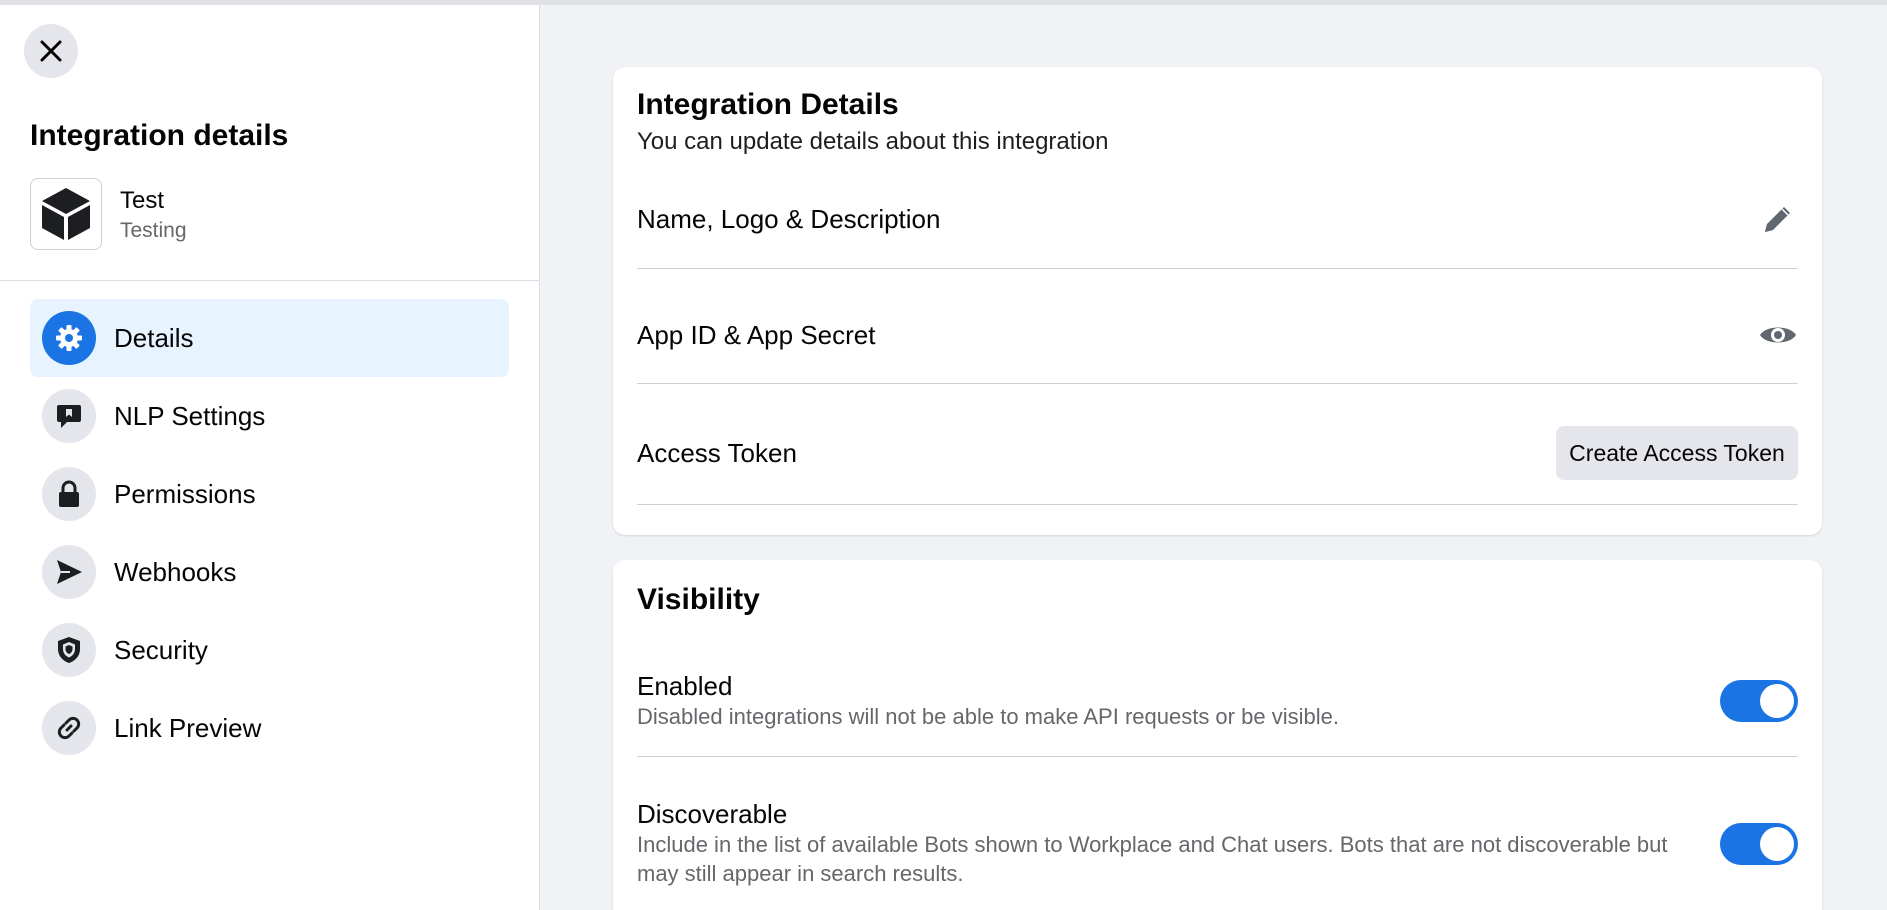 This screenshot has height=910, width=1887. Describe the element at coordinates (142, 200) in the screenshot. I see `app-name: Test` at that location.